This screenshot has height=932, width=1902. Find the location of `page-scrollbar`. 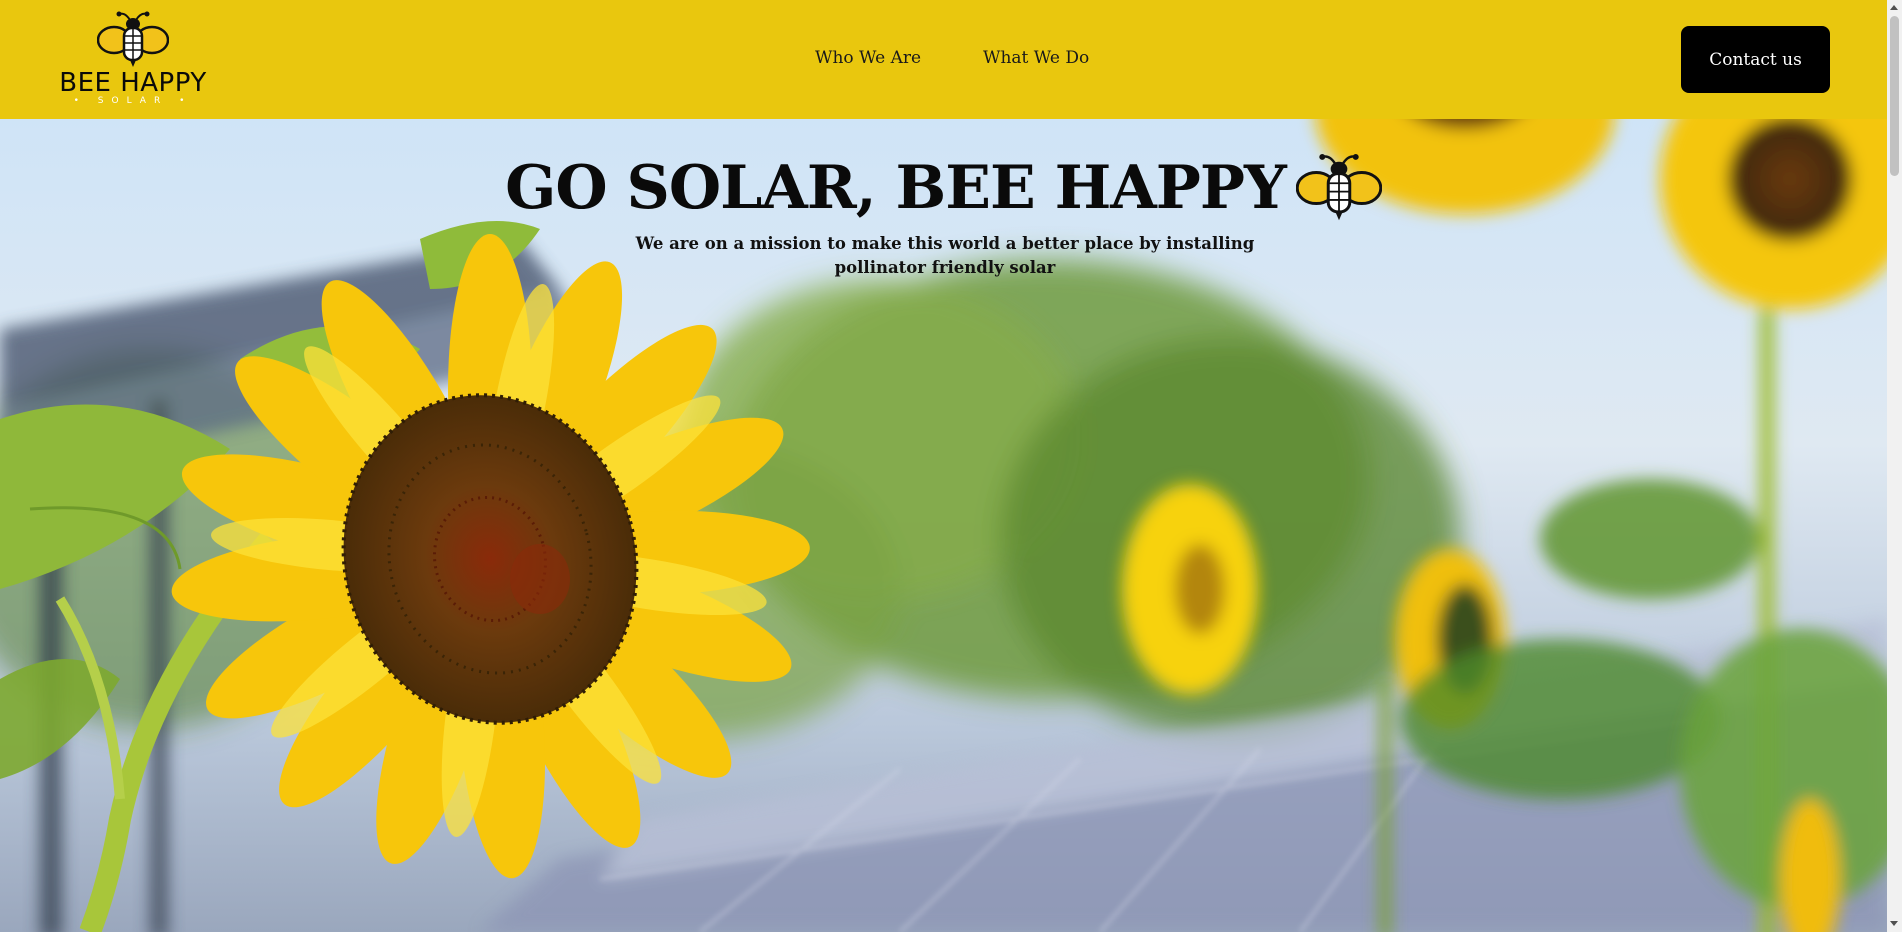

page-scrollbar is located at coordinates (1894, 466).